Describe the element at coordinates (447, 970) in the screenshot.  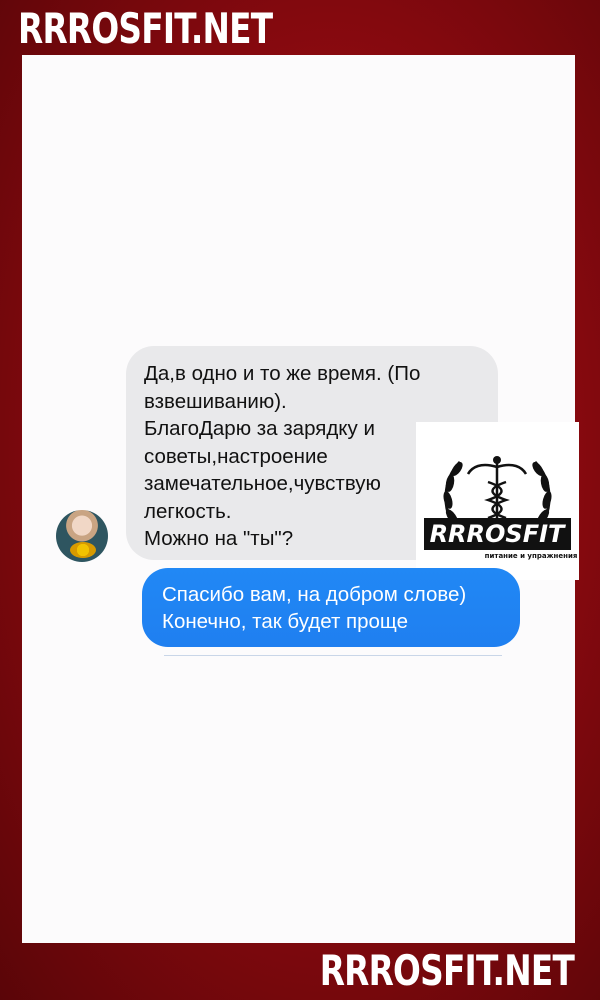
I see `watermark-bottom: RRROSFIT.NET` at that location.